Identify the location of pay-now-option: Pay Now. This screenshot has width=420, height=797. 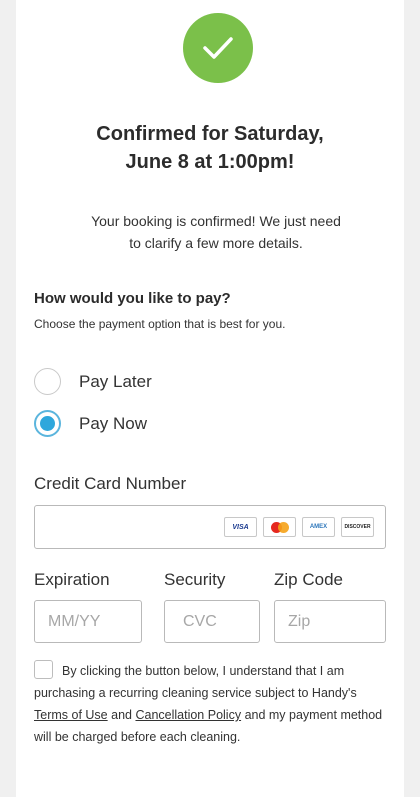
(90, 423).